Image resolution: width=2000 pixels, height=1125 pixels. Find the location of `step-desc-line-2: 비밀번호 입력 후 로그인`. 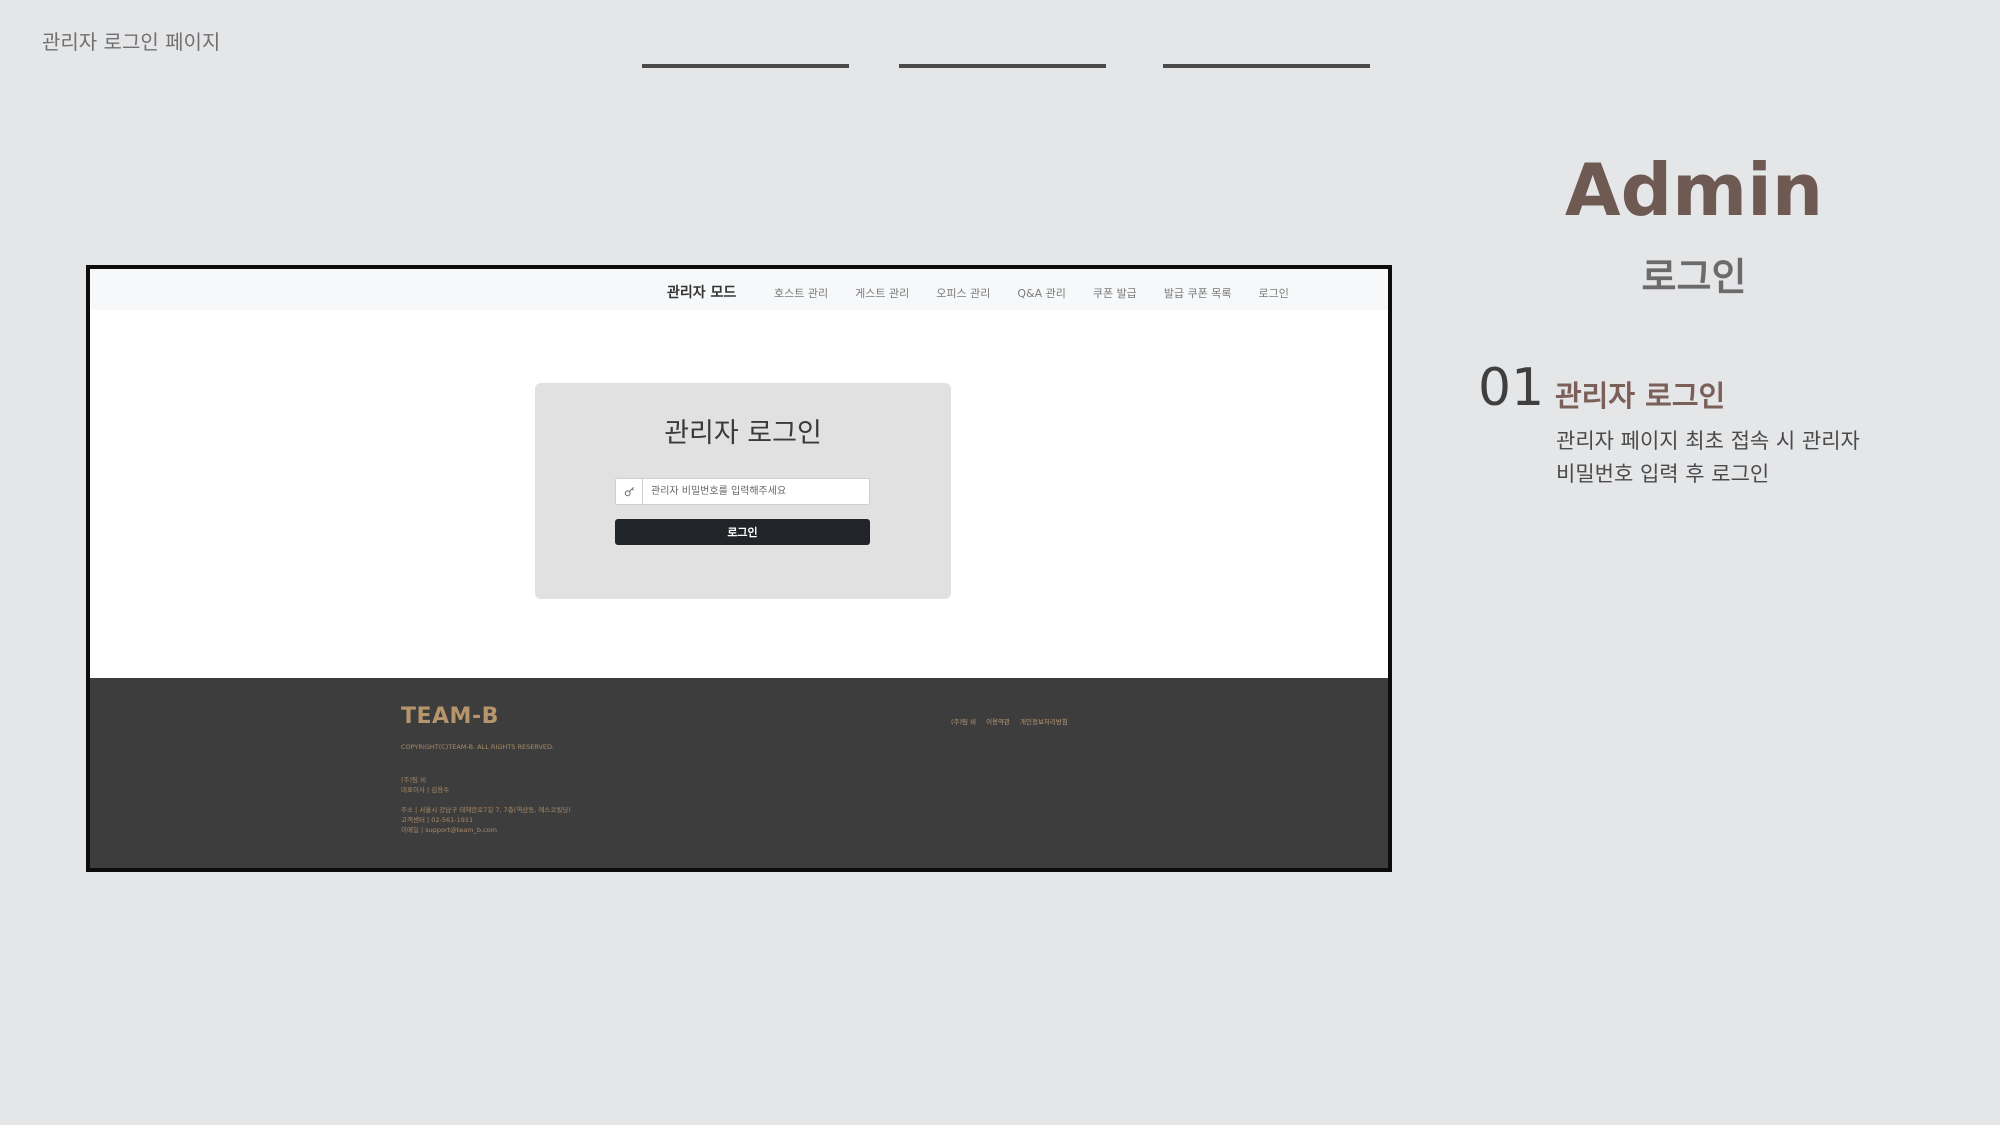

step-desc-line-2: 비밀번호 입력 후 로그인 is located at coordinates (1663, 474).